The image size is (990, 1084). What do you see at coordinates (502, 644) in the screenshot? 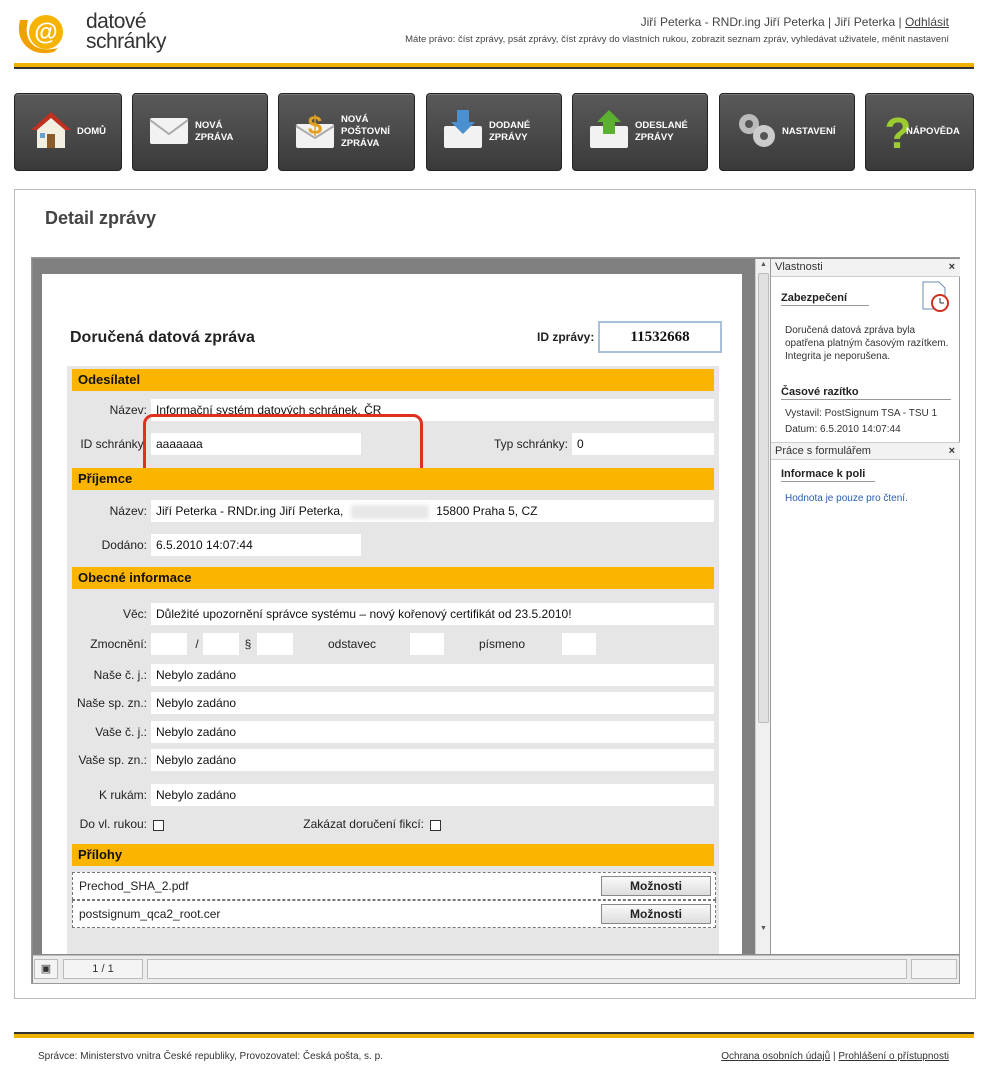
I see `letter-label: písmeno` at bounding box center [502, 644].